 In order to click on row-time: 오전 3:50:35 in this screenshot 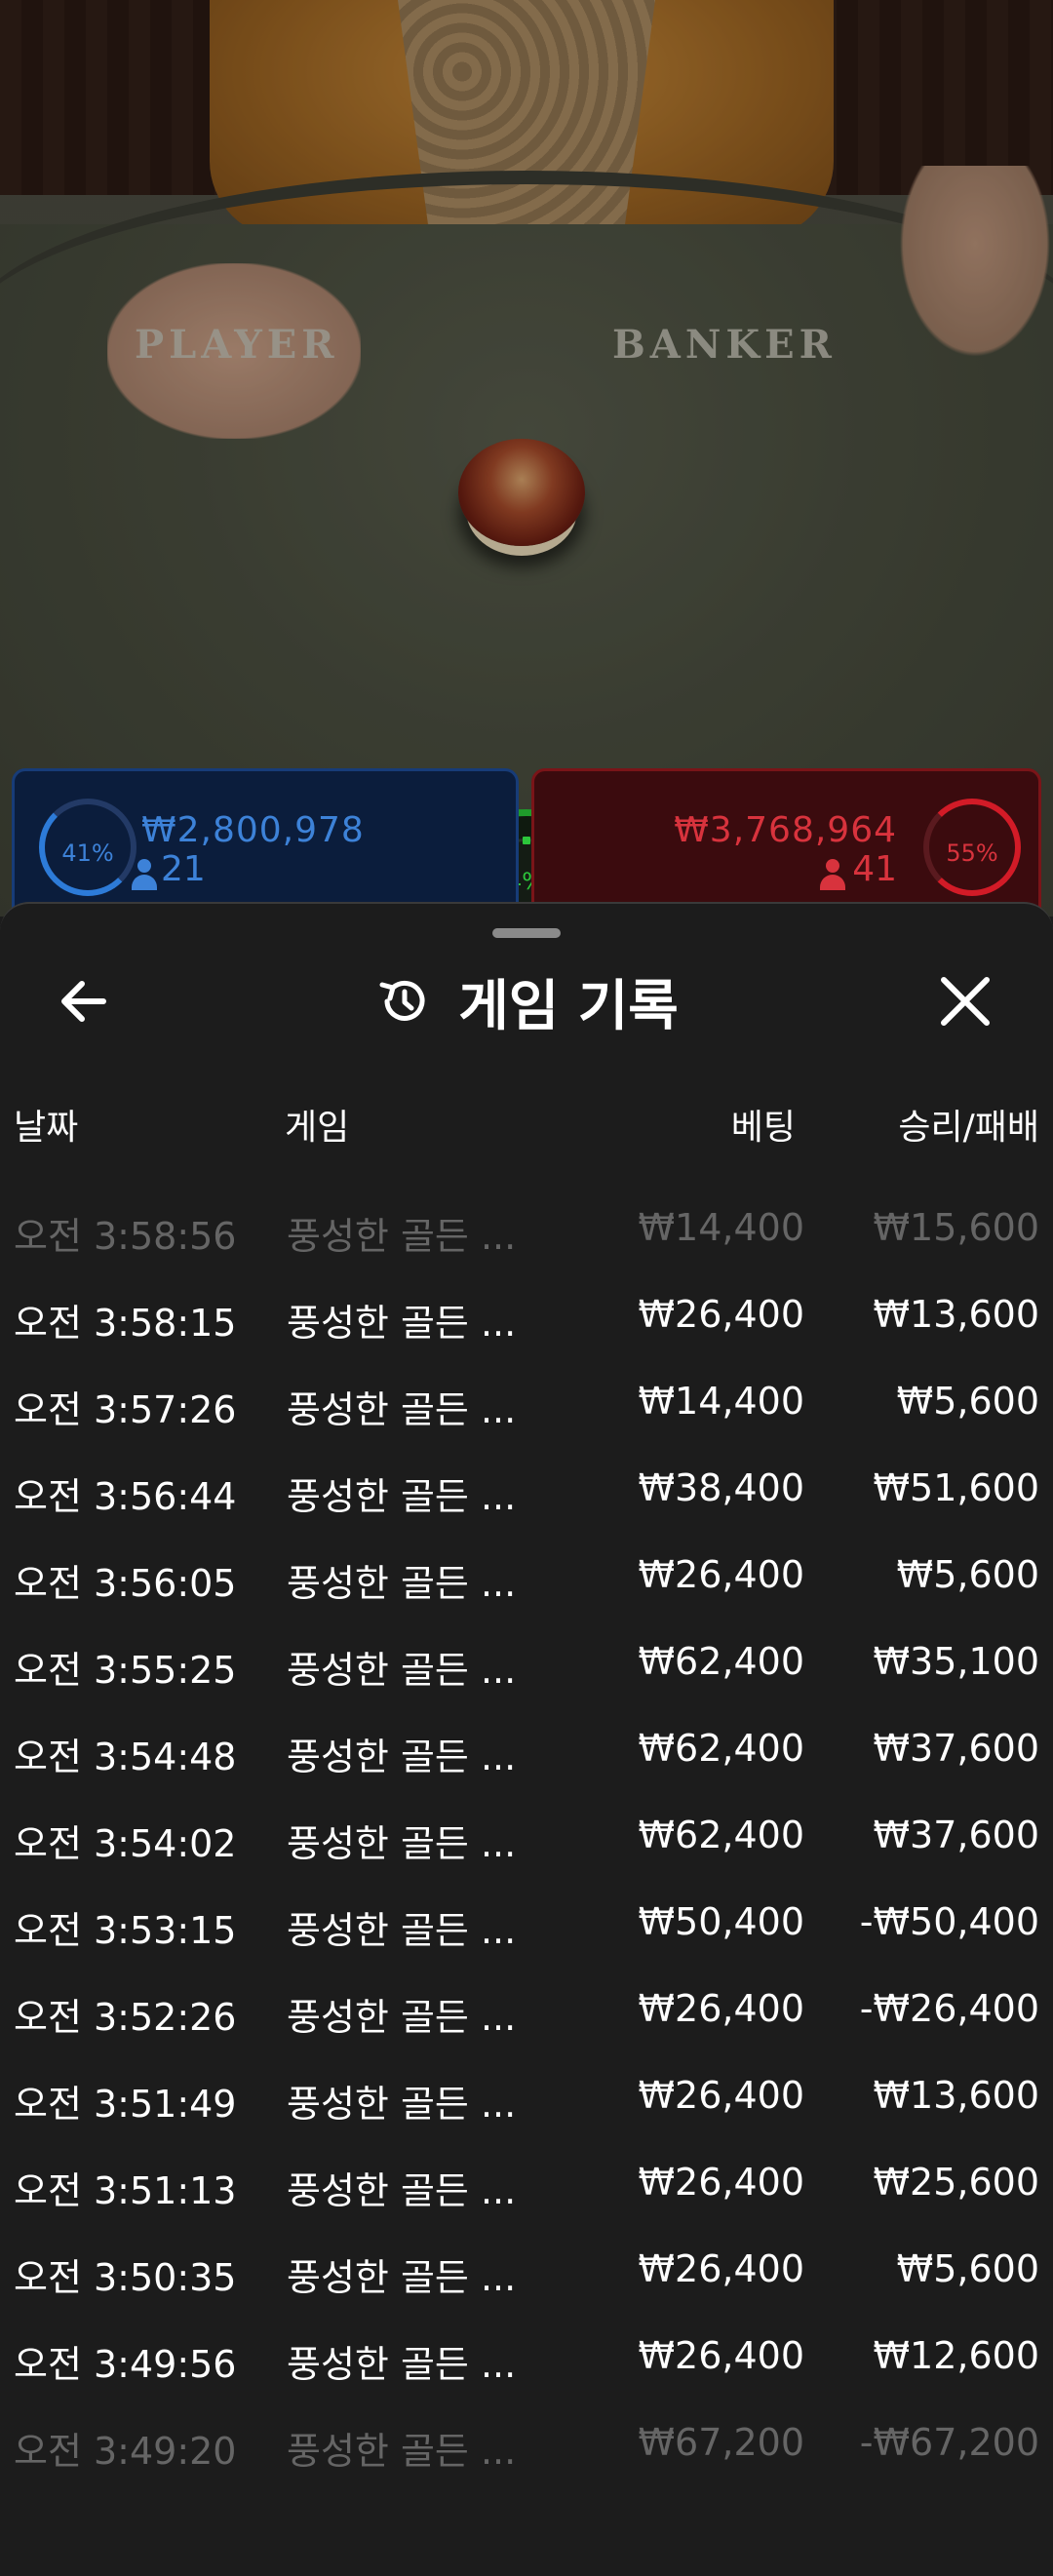, I will do `click(125, 2277)`.